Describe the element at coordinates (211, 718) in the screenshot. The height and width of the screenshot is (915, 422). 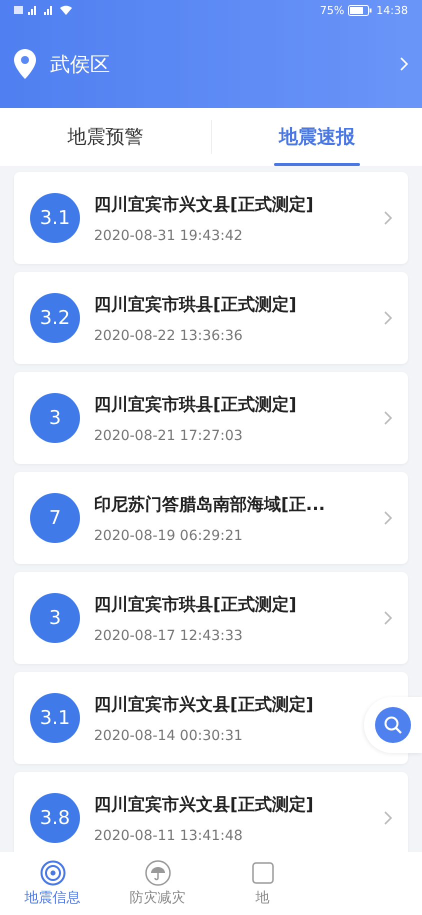
I see `earthquake-card: 3.1 四川宜宾市兴文县[正式测定] 2020-08-14 00:30:31` at that location.